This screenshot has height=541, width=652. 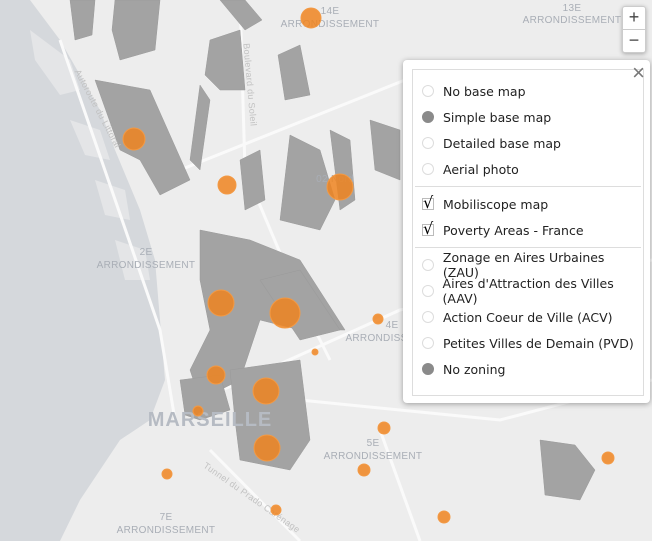 I want to click on zonings-option: Petites Villes de Demain (PVD), so click(x=528, y=343).